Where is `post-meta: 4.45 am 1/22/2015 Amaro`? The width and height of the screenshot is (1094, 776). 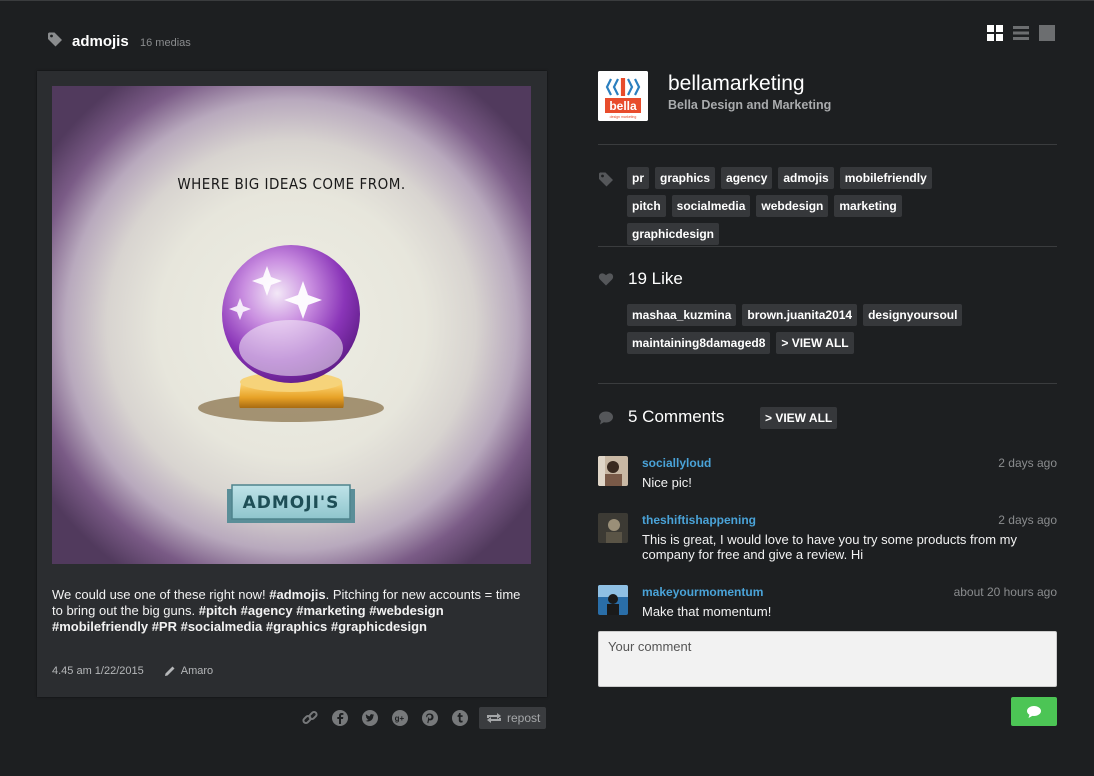
post-meta: 4.45 am 1/22/2015 Amaro is located at coordinates (132, 671).